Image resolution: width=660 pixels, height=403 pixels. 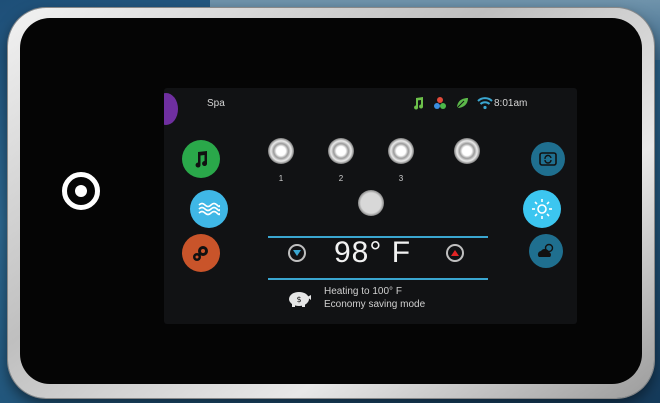 I want to click on gears-icon, so click(x=200, y=253).